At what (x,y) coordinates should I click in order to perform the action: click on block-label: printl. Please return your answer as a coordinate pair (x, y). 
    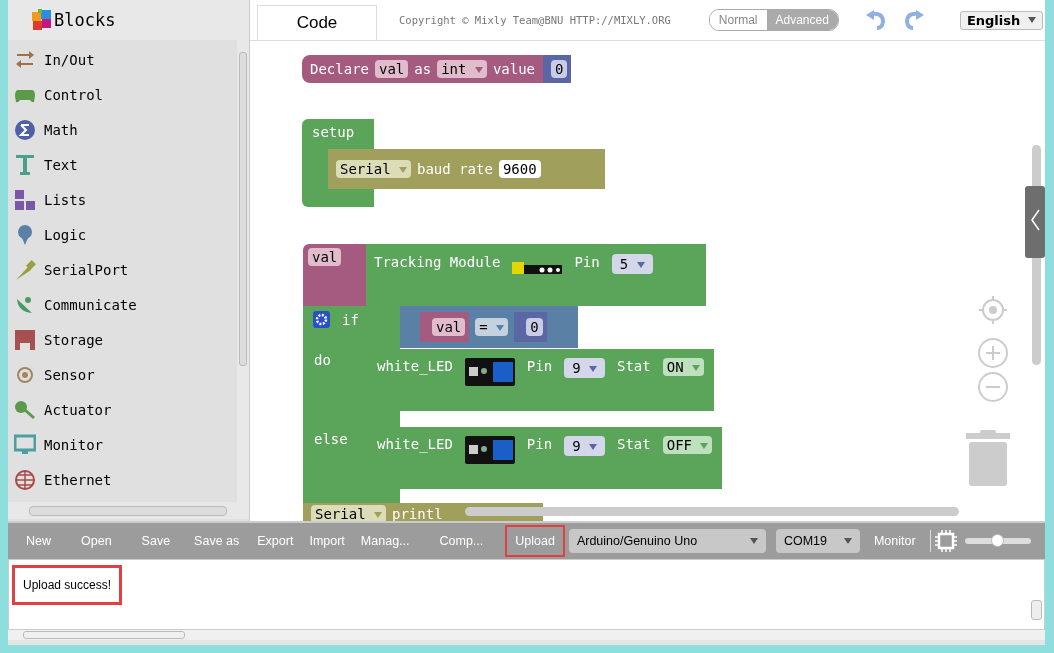
    Looking at the image, I should click on (417, 513).